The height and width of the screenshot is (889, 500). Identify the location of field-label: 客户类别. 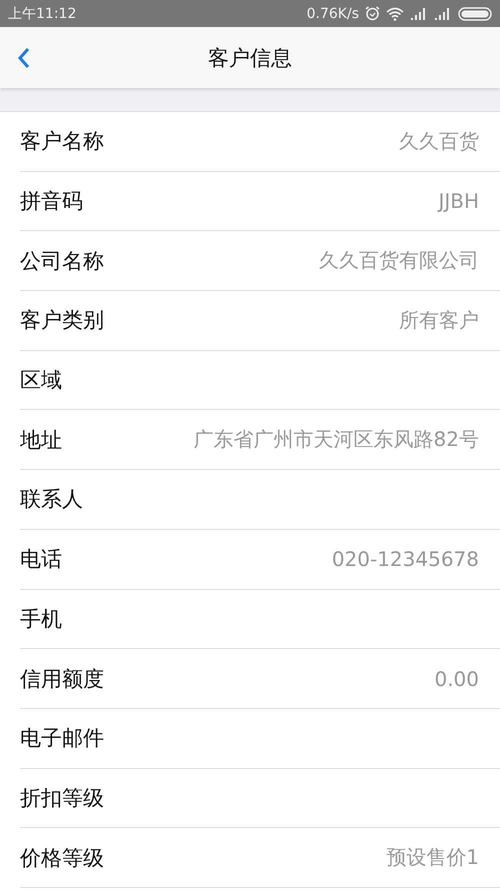
(62, 320).